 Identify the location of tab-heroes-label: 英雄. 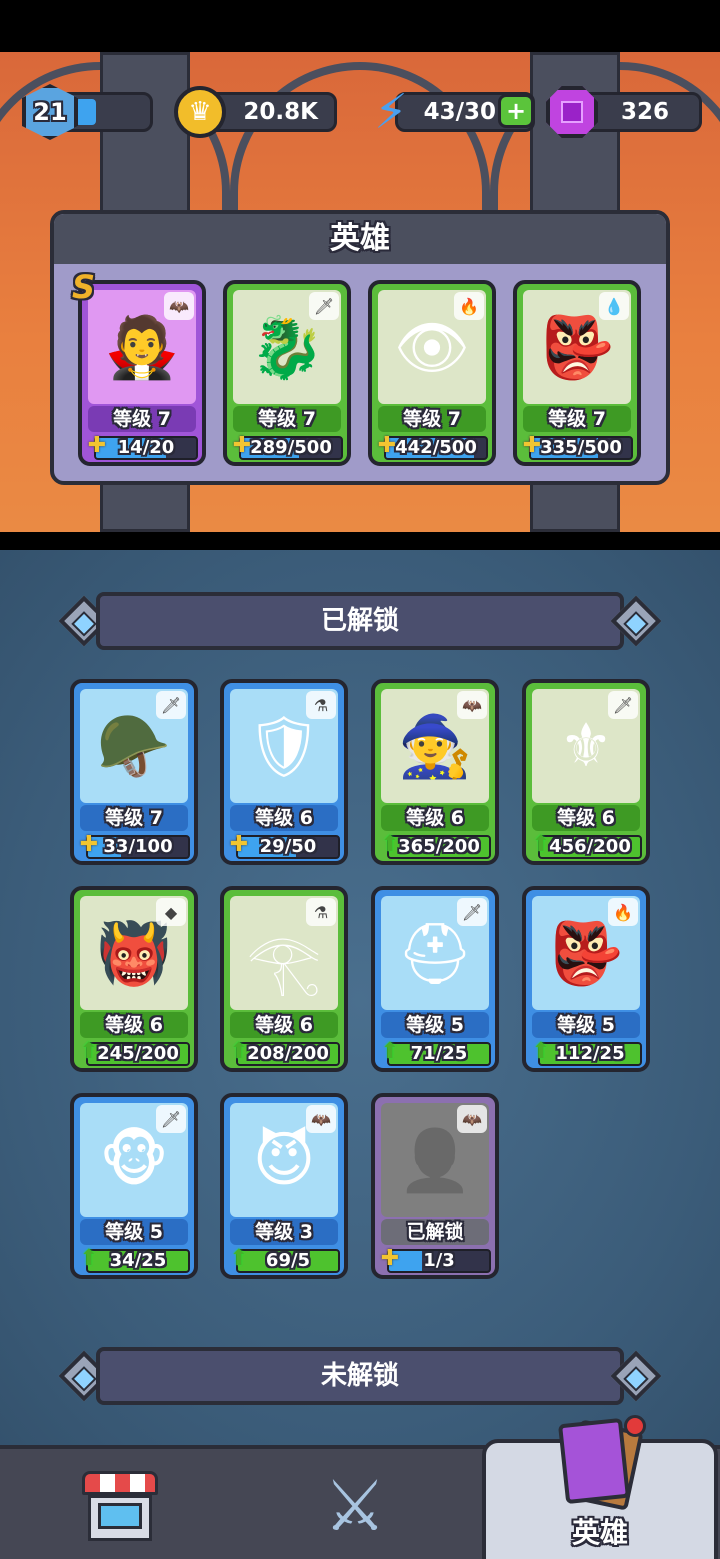
(599, 1532).